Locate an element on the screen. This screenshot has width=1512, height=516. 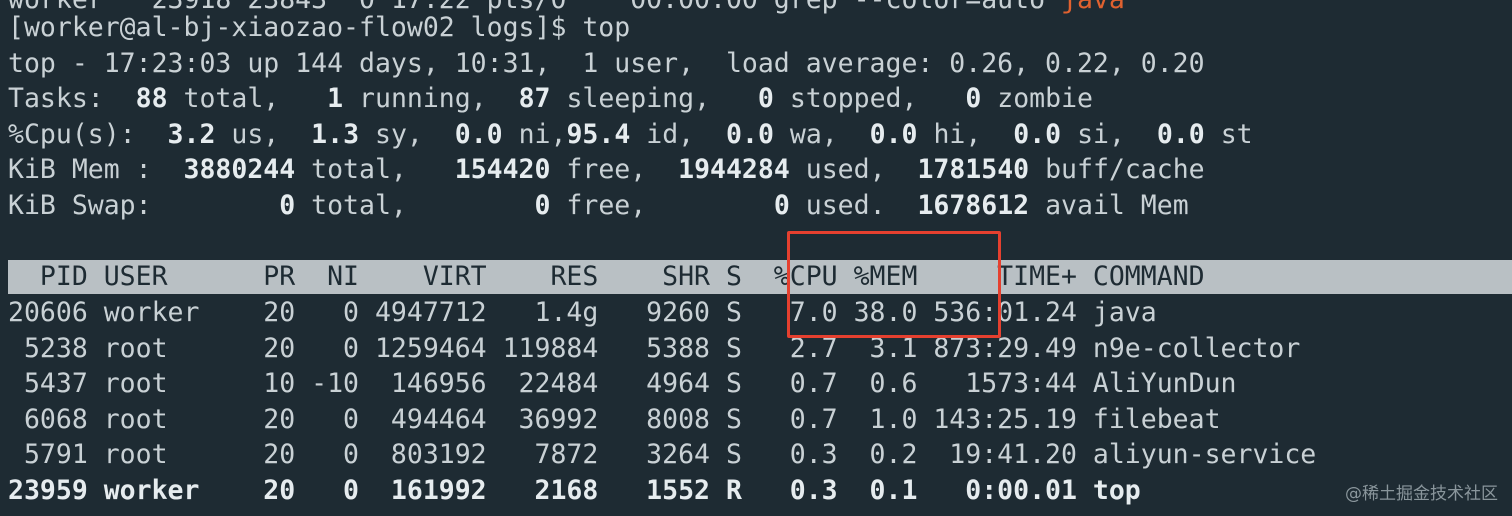
cpu-label: %Cpu(s): is located at coordinates (80, 134).